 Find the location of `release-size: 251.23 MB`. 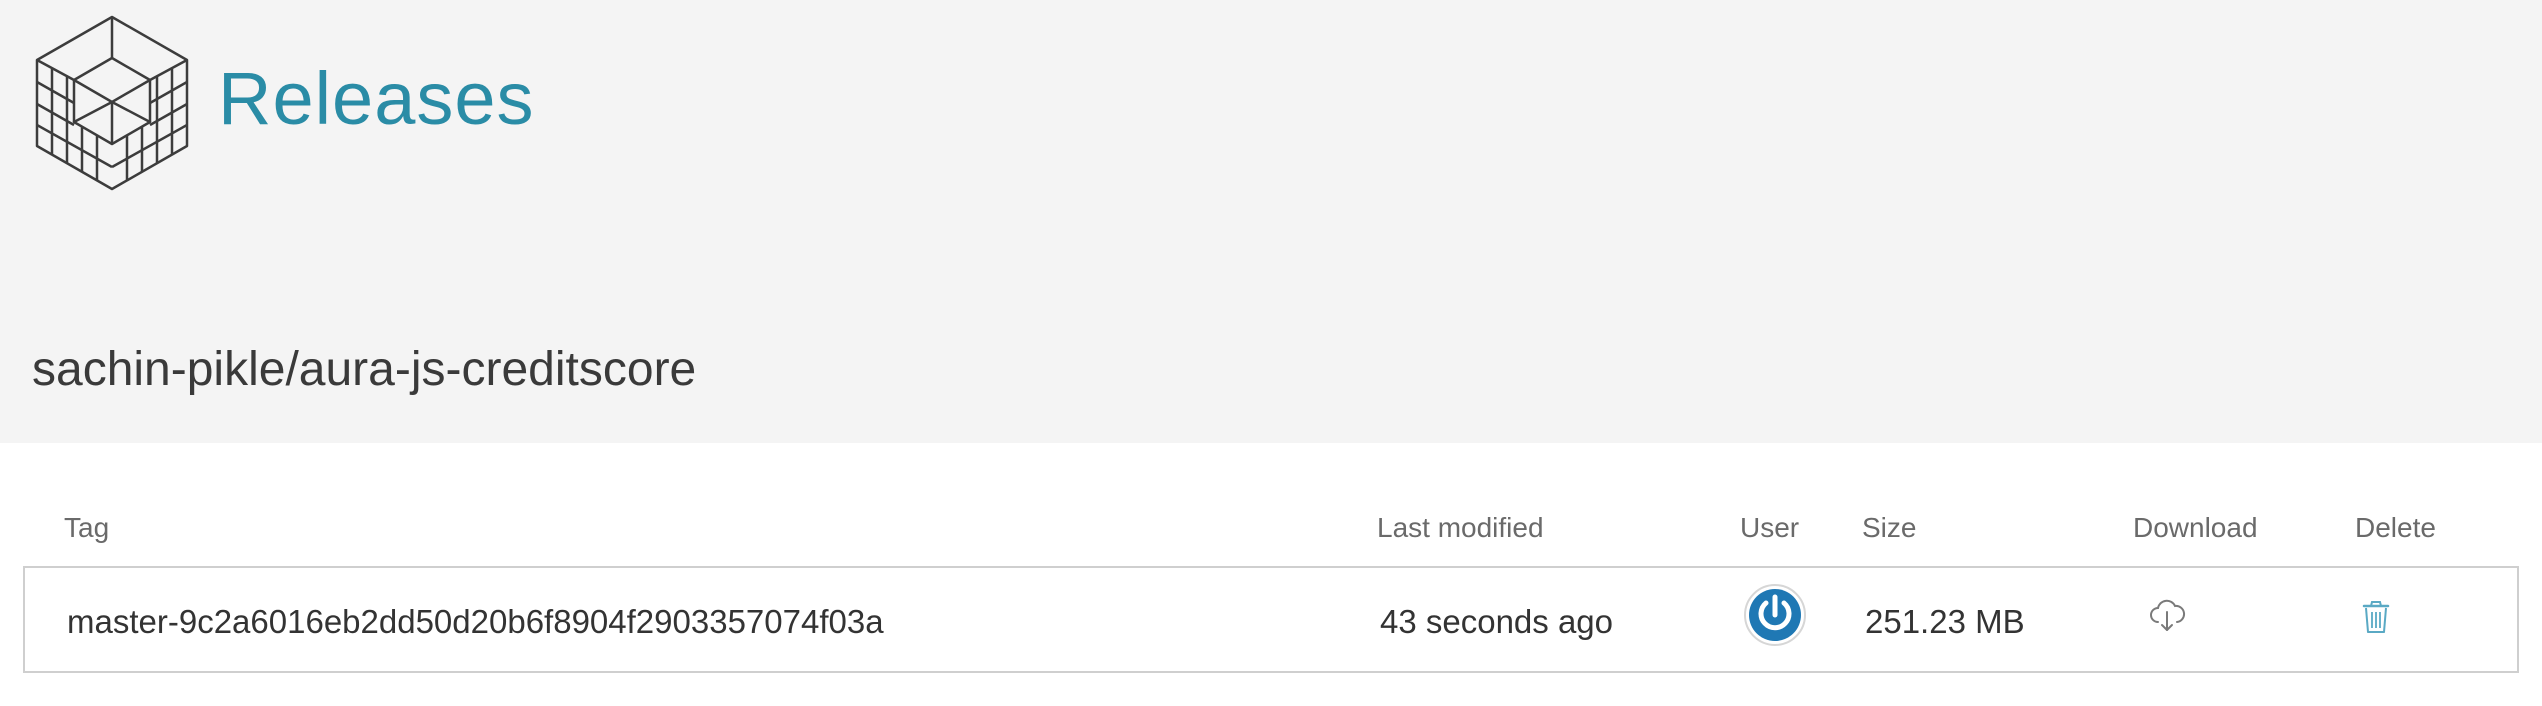

release-size: 251.23 MB is located at coordinates (1945, 621).